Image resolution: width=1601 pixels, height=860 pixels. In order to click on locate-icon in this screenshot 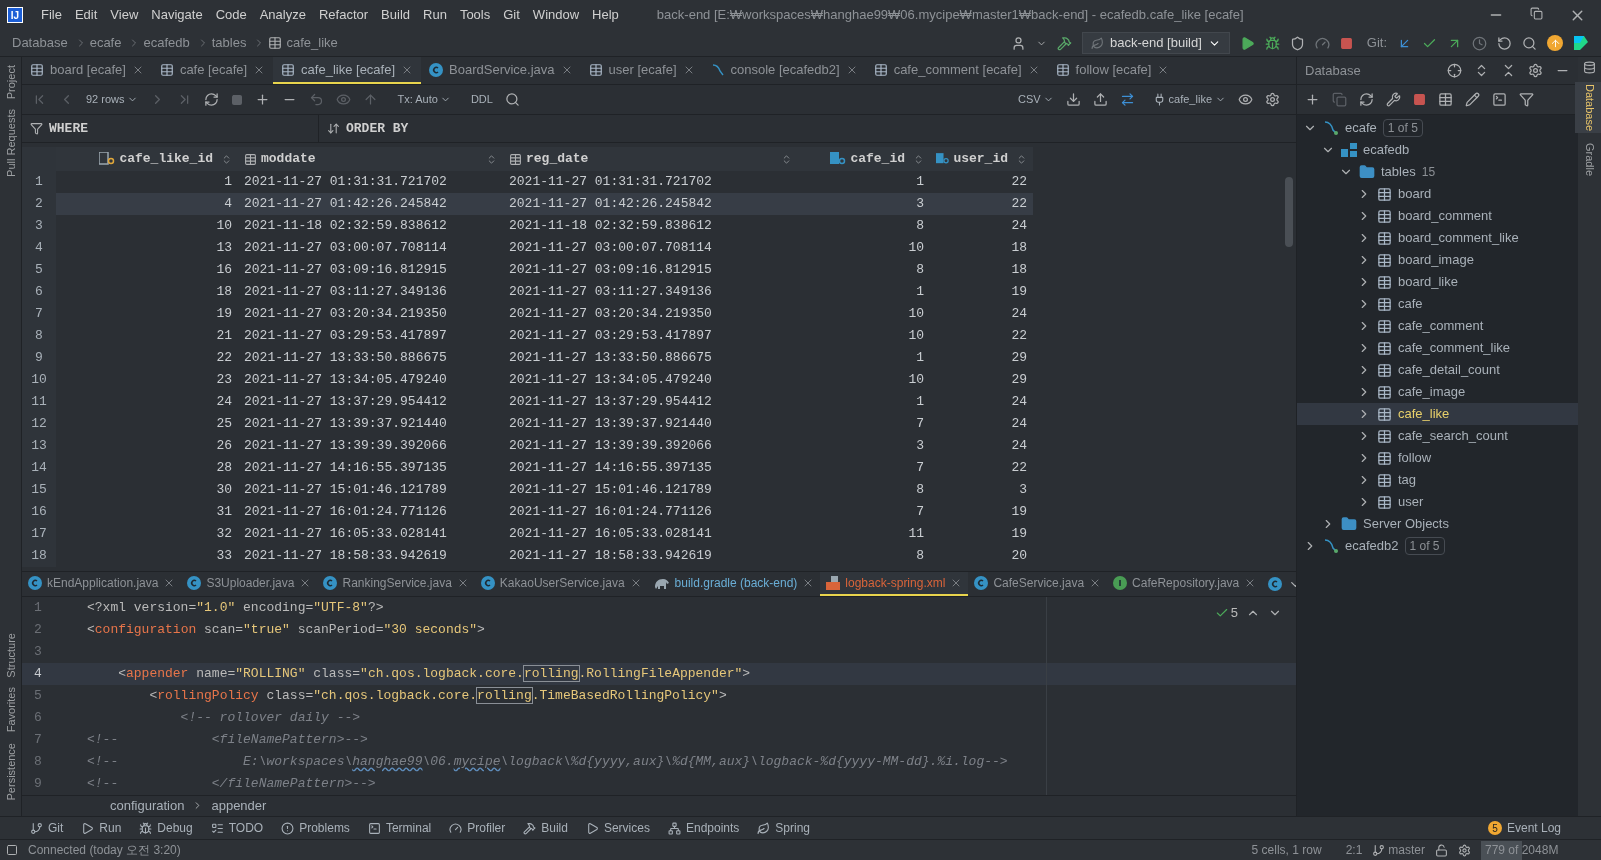, I will do `click(1454, 70)`.